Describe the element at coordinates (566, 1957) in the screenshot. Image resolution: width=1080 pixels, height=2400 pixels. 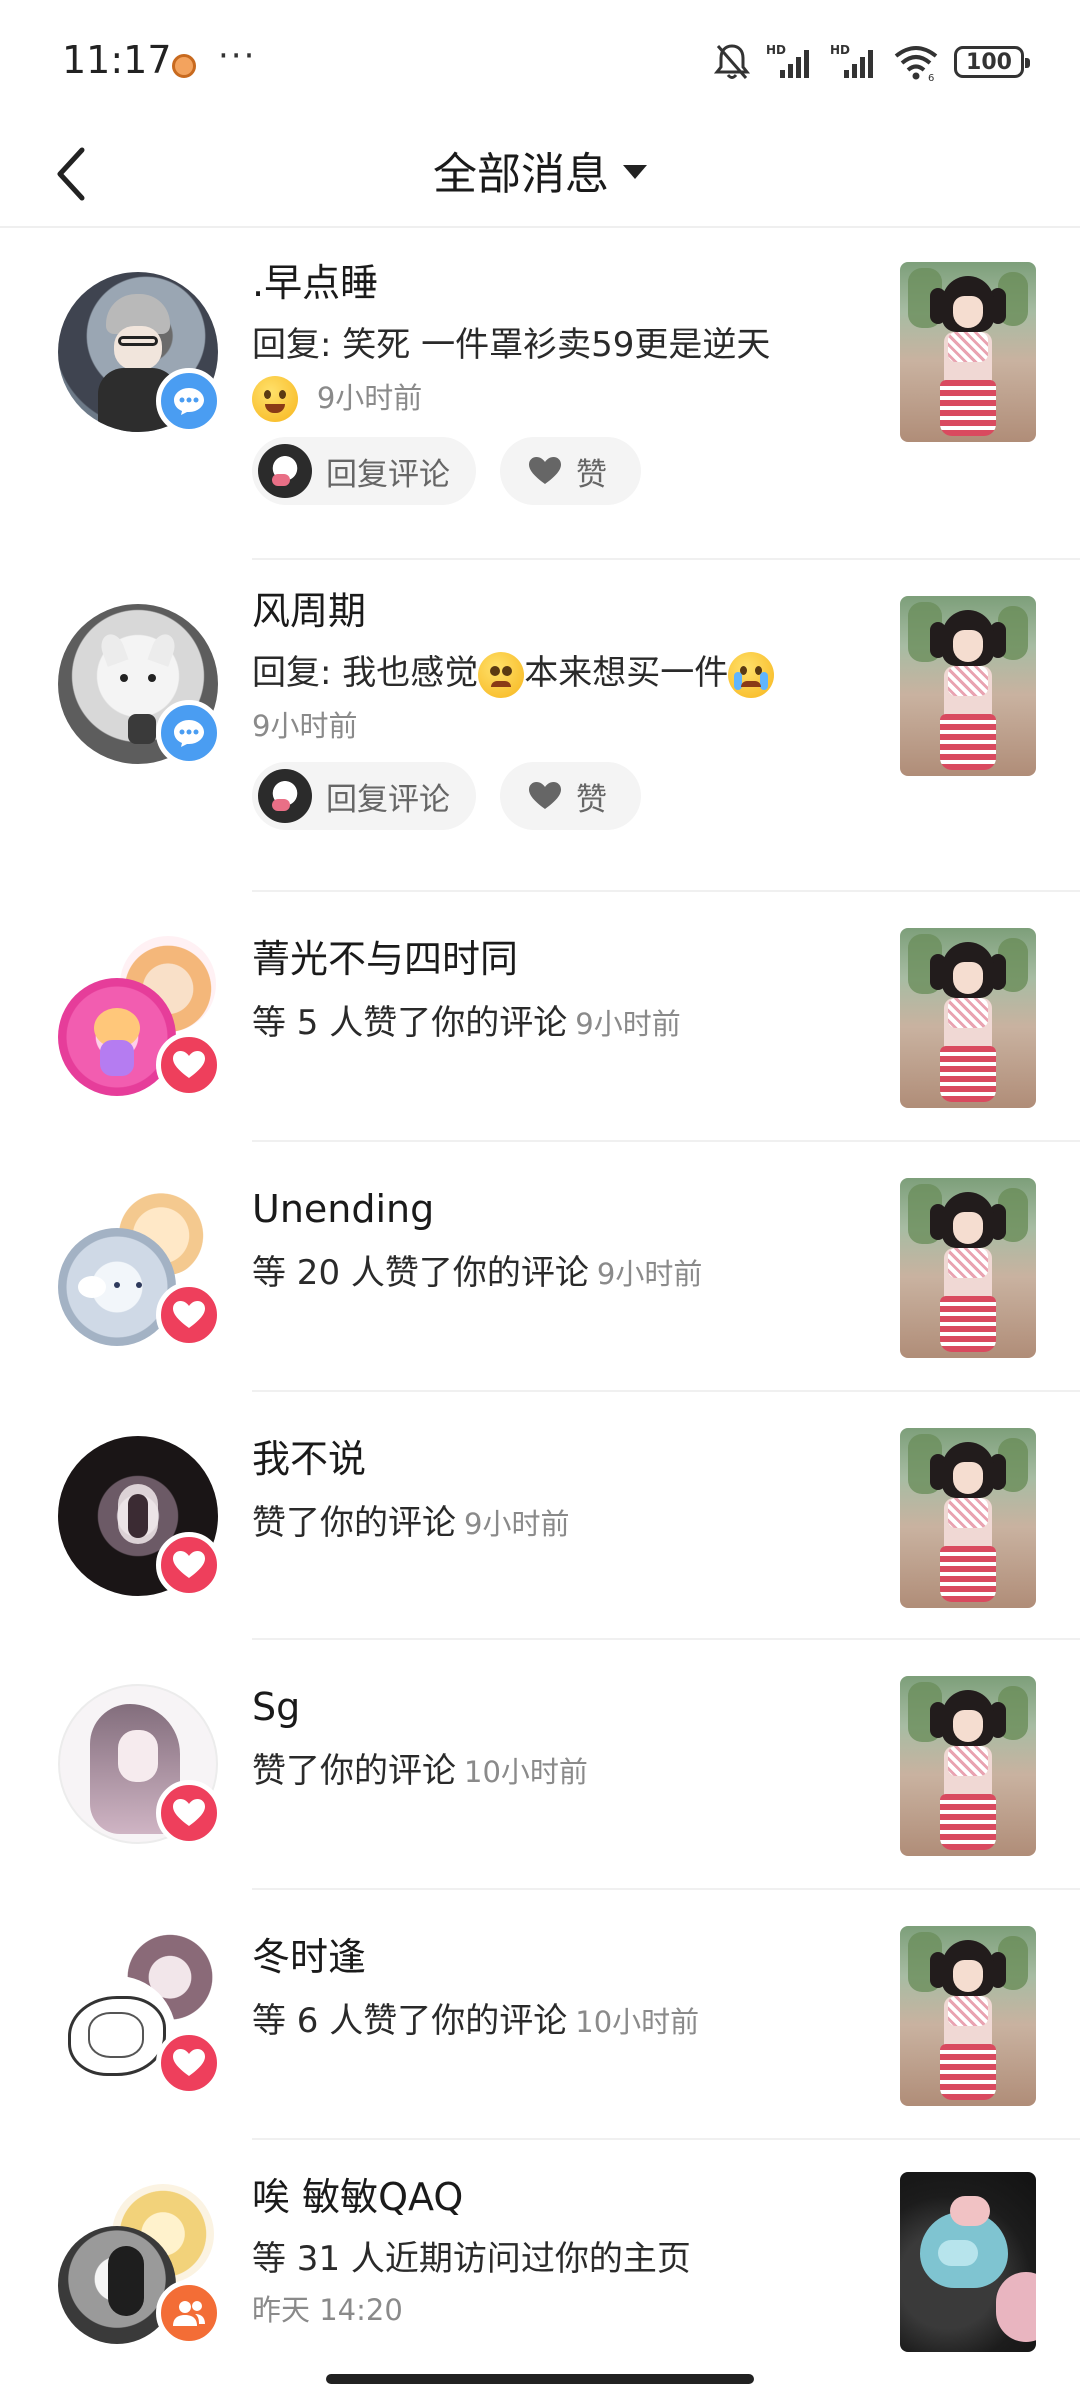
I see `user-name: 冬时逢` at that location.